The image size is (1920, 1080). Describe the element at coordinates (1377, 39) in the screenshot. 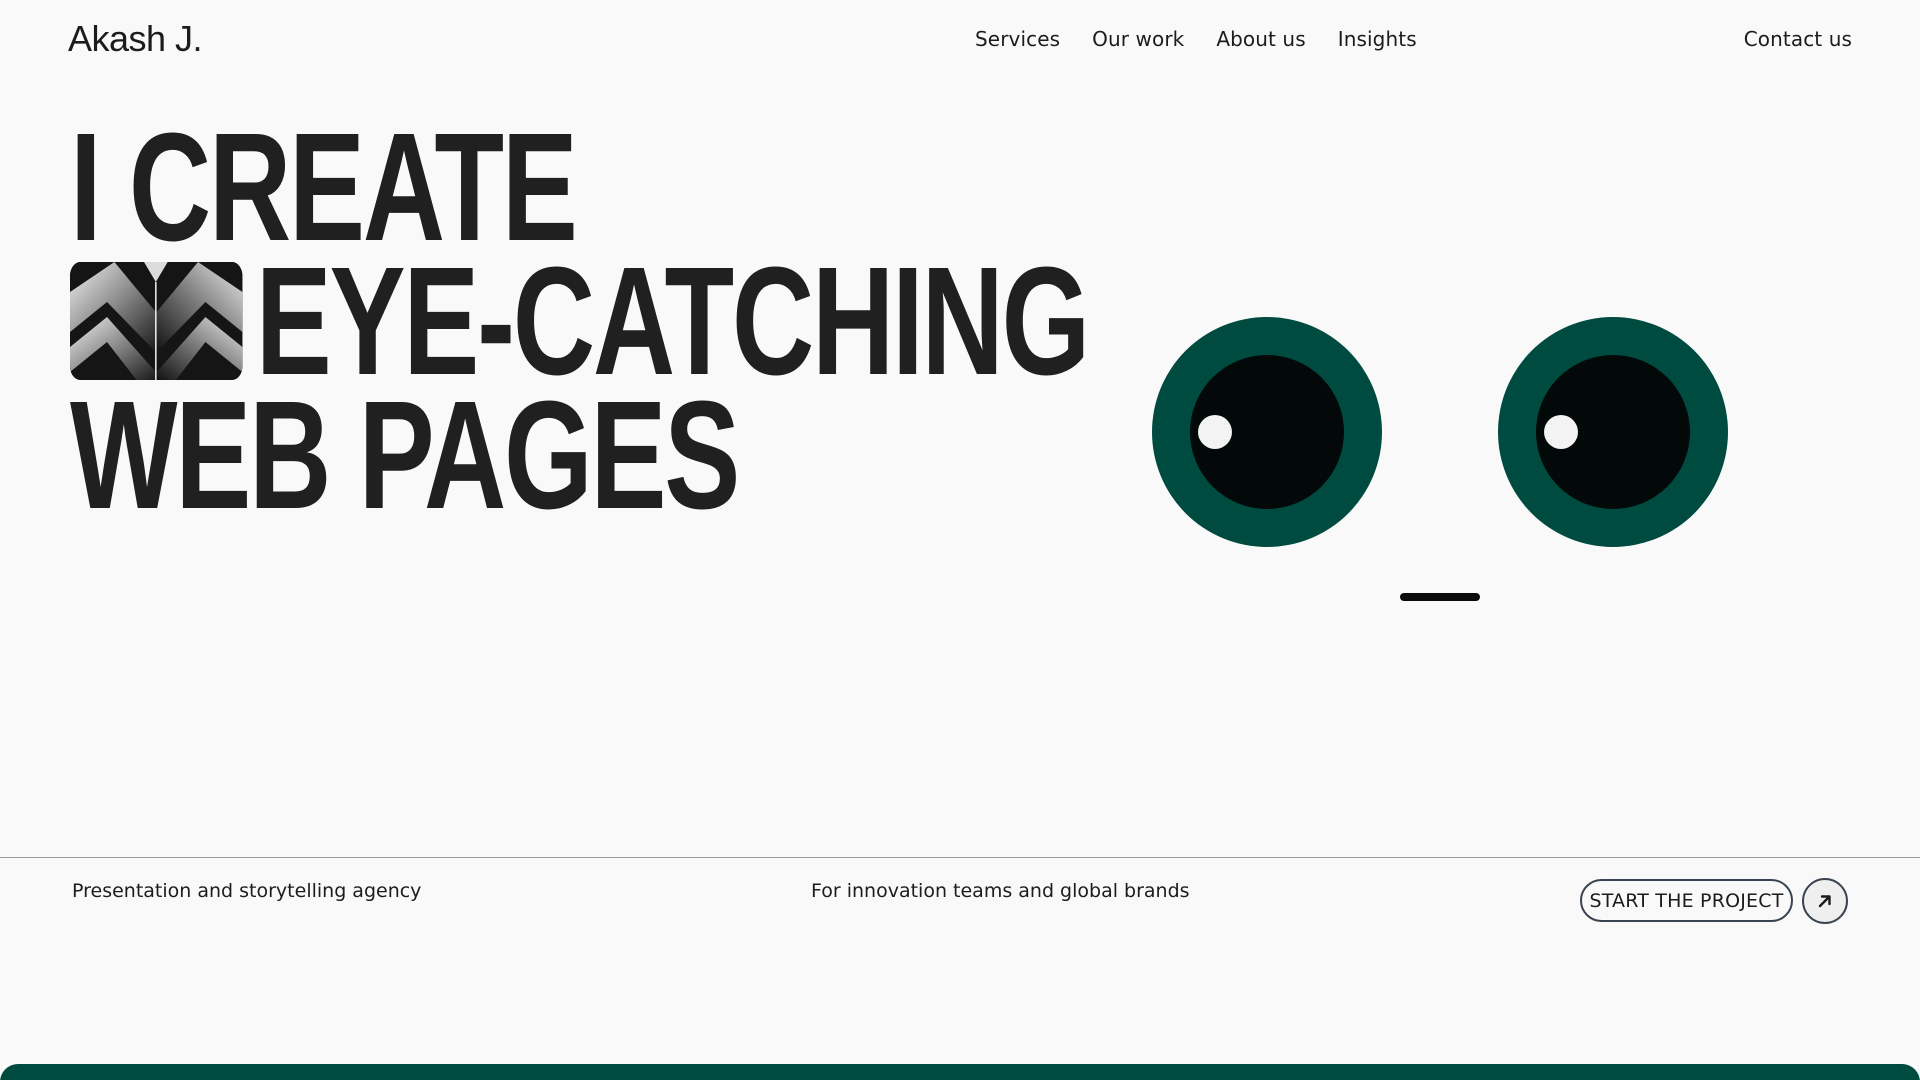

I see `nav-insights: Insights` at that location.